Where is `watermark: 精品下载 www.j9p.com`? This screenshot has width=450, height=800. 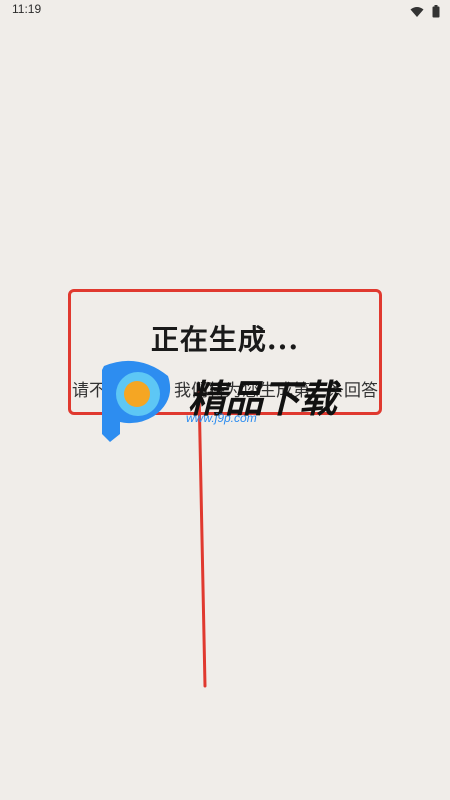
watermark: 精品下载 www.j9p.com is located at coordinates (228, 401).